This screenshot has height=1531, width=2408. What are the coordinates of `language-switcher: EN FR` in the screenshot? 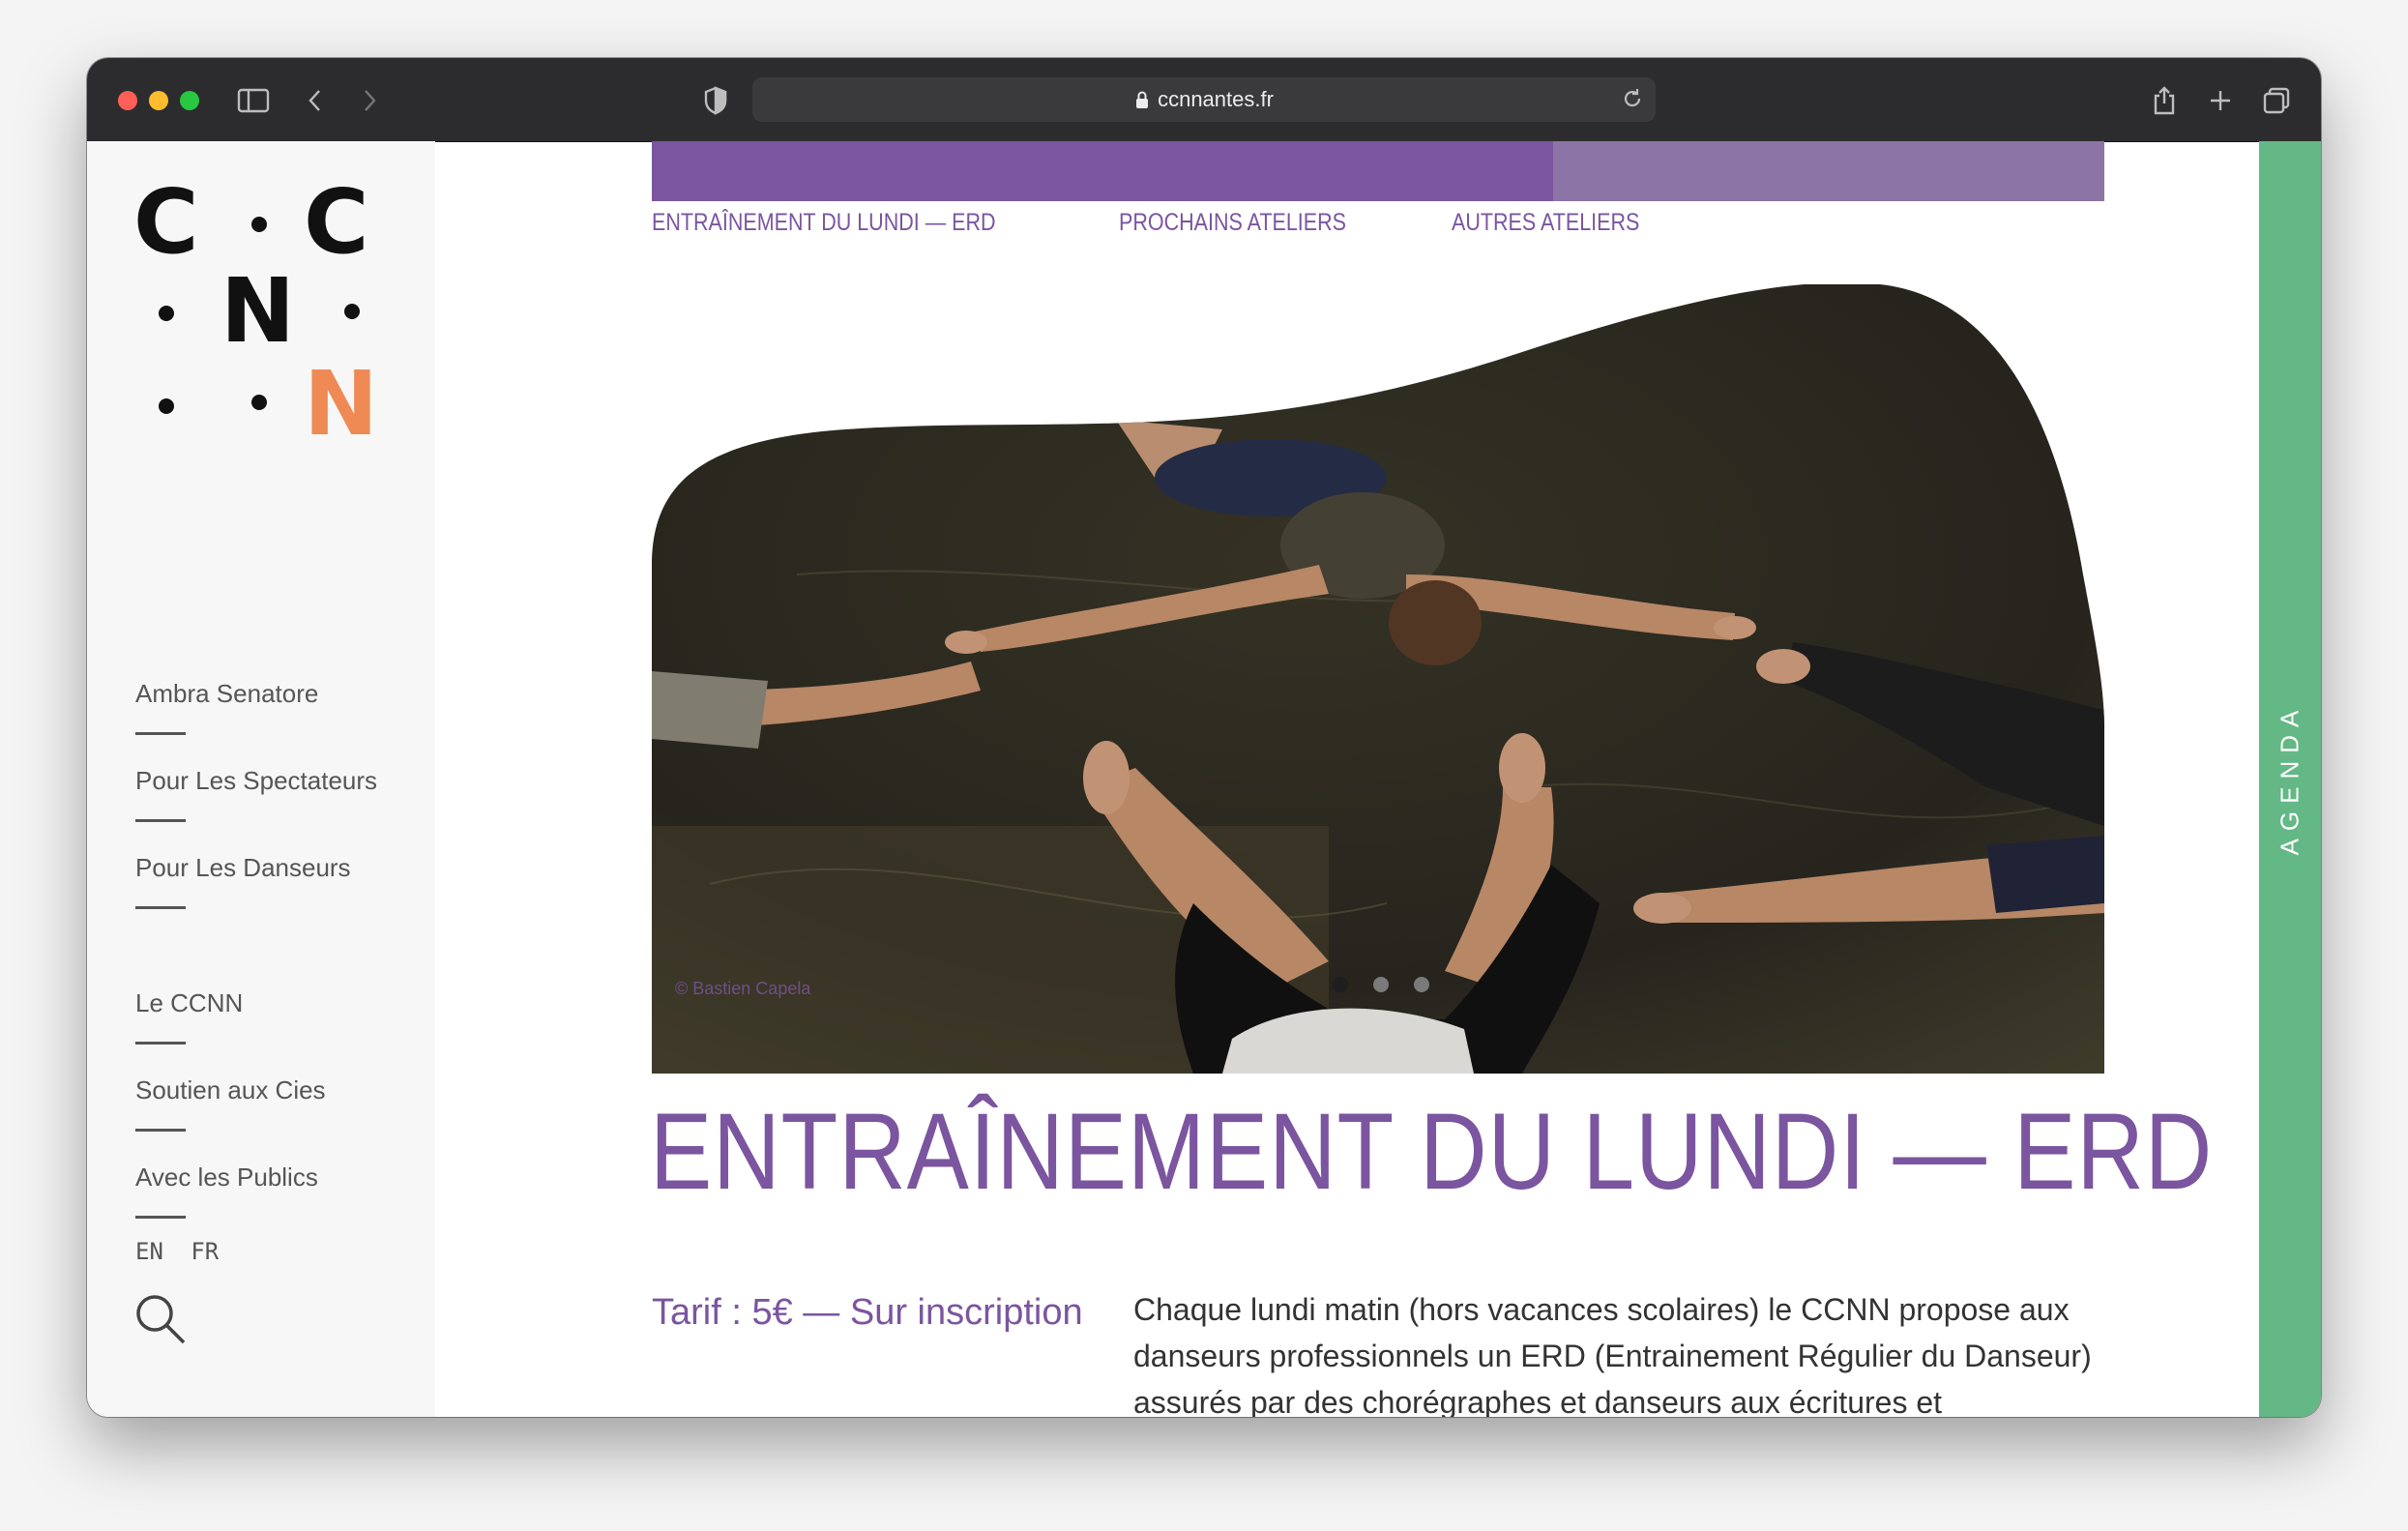 It's located at (183, 1251).